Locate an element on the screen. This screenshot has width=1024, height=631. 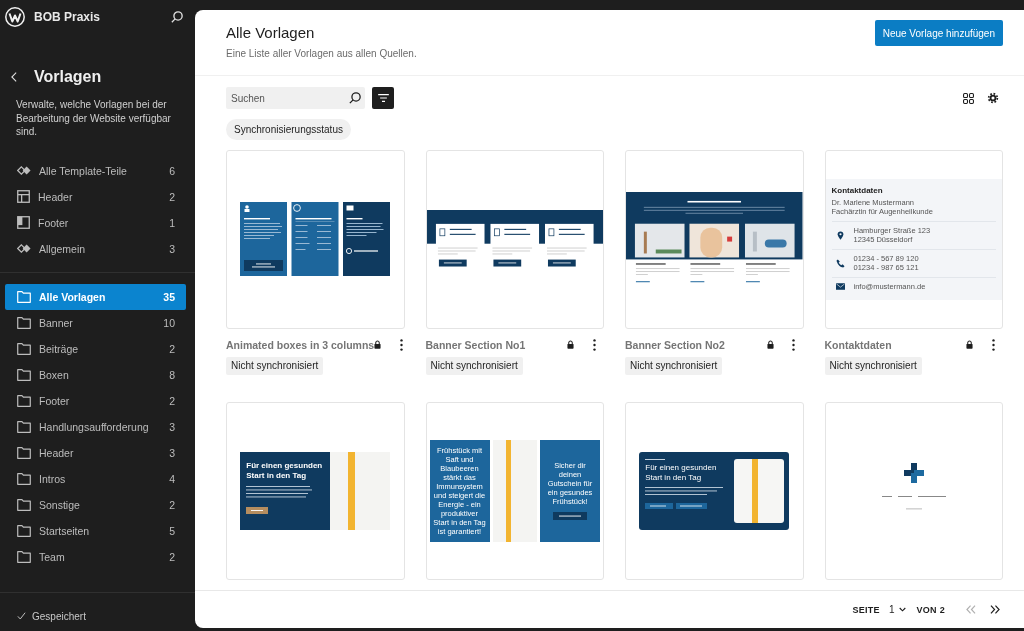
page-total: VON 2 is located at coordinates (930, 609).